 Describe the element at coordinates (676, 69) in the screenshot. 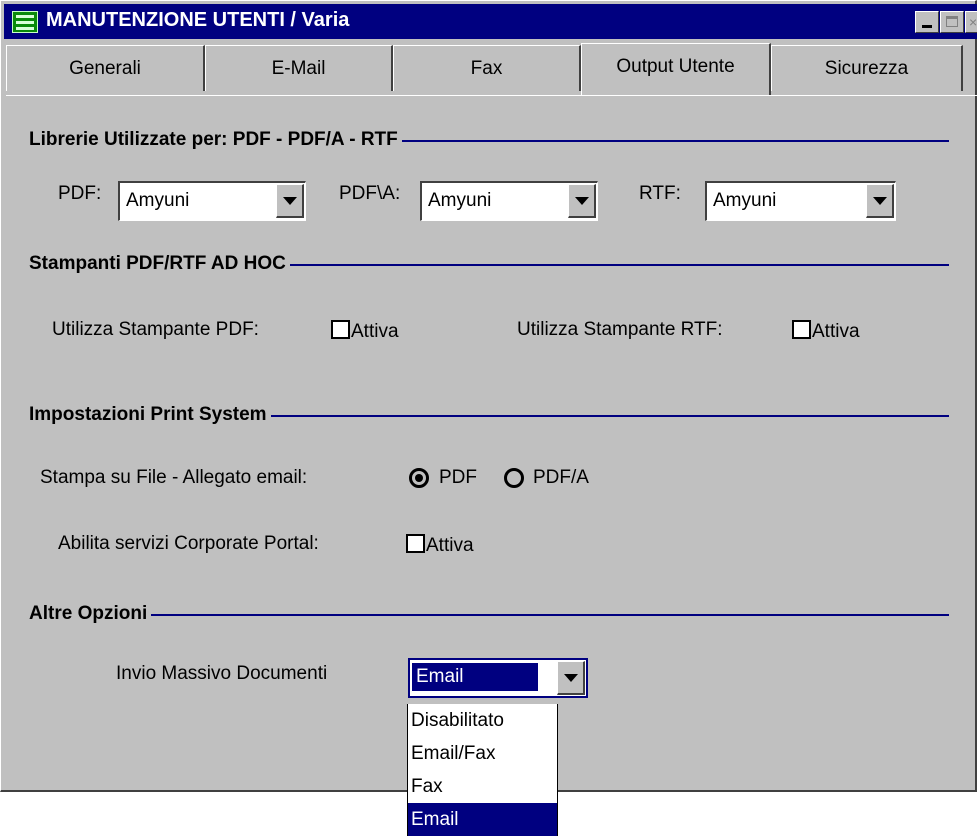

I see `tab-output-utente: Output Utente` at that location.